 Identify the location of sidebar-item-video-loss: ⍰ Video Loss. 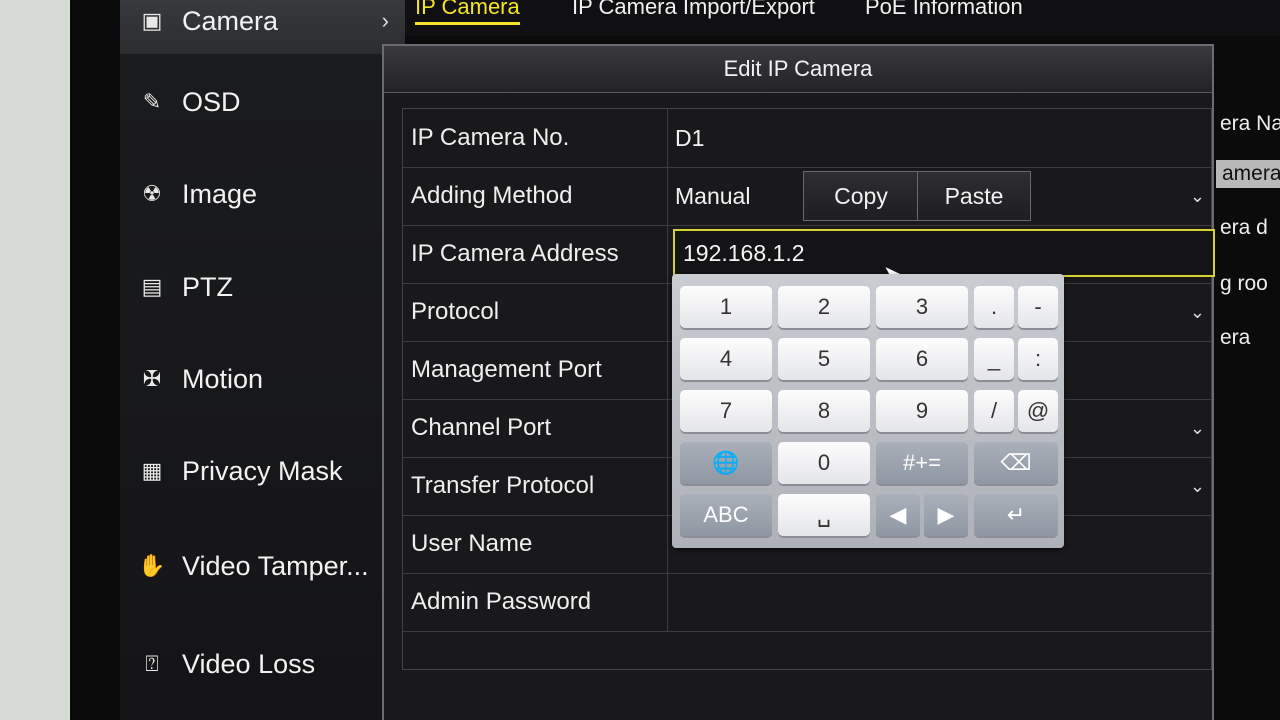
(262, 664).